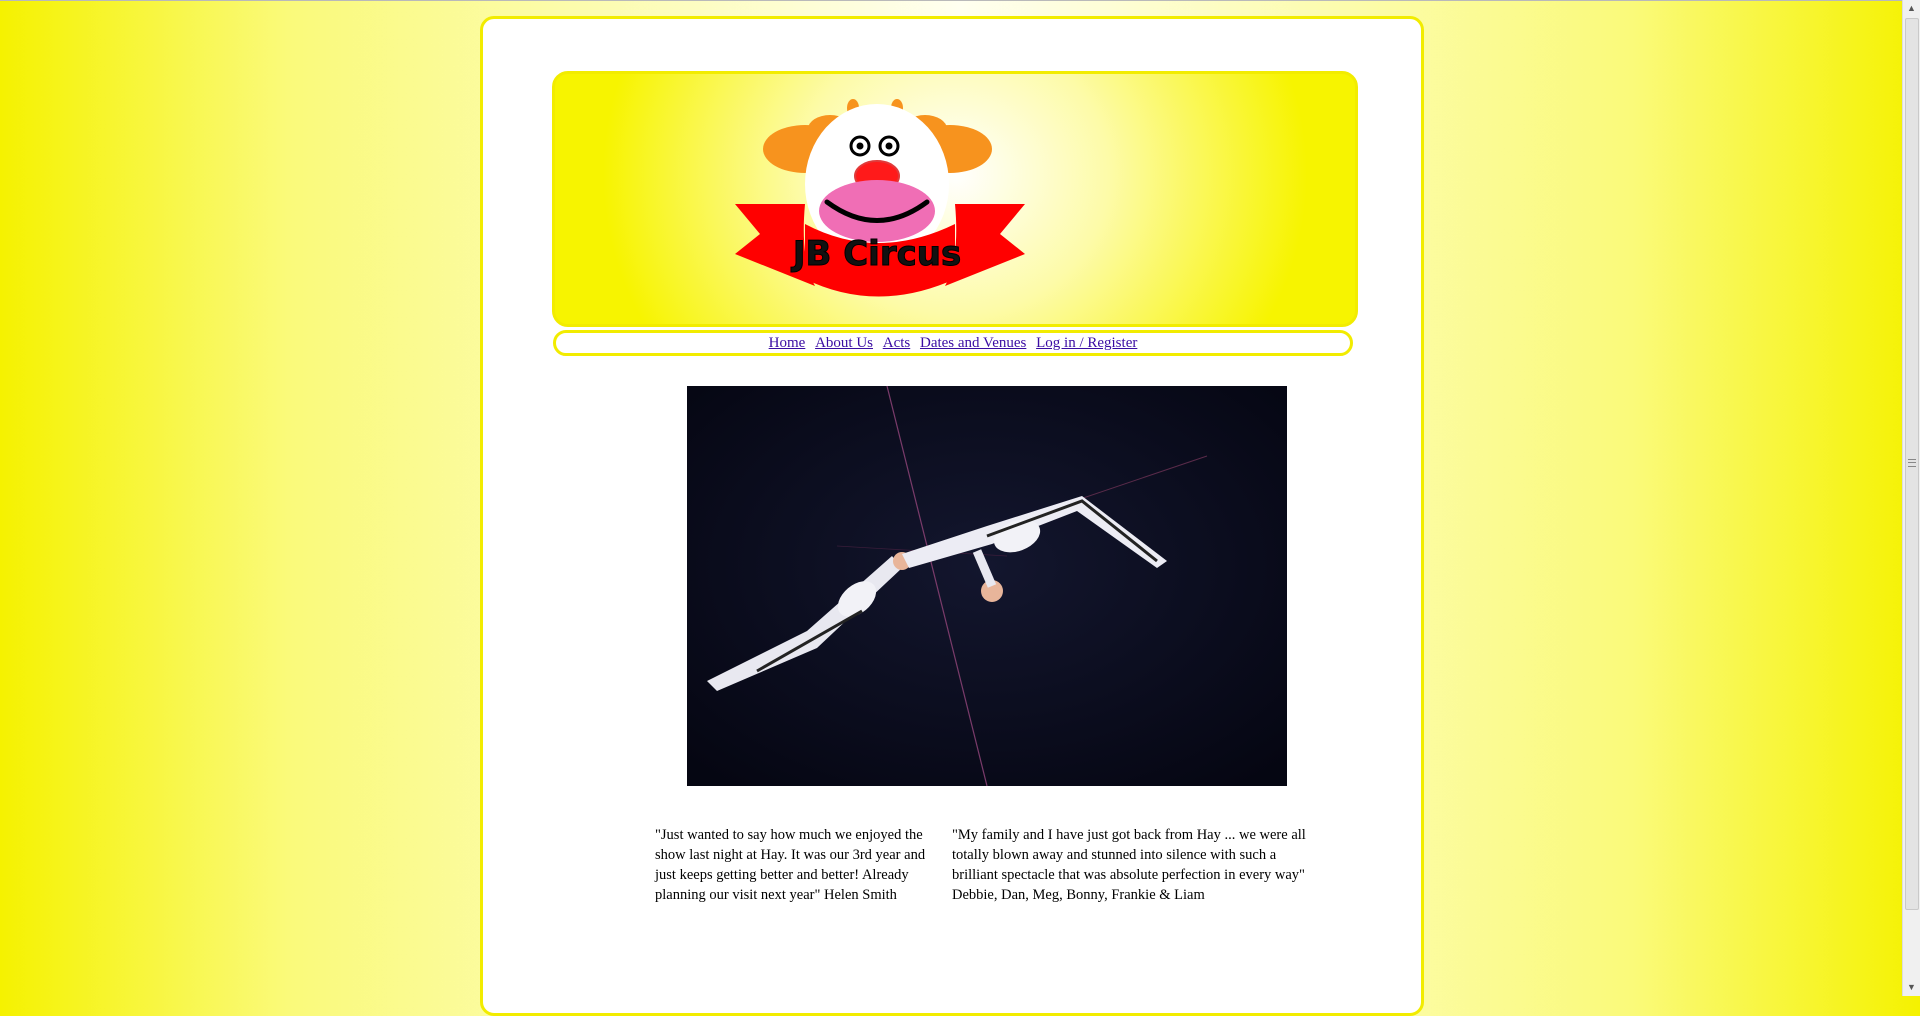 This screenshot has width=1920, height=1016. What do you see at coordinates (844, 343) in the screenshot?
I see `nav-about-us: About Us` at bounding box center [844, 343].